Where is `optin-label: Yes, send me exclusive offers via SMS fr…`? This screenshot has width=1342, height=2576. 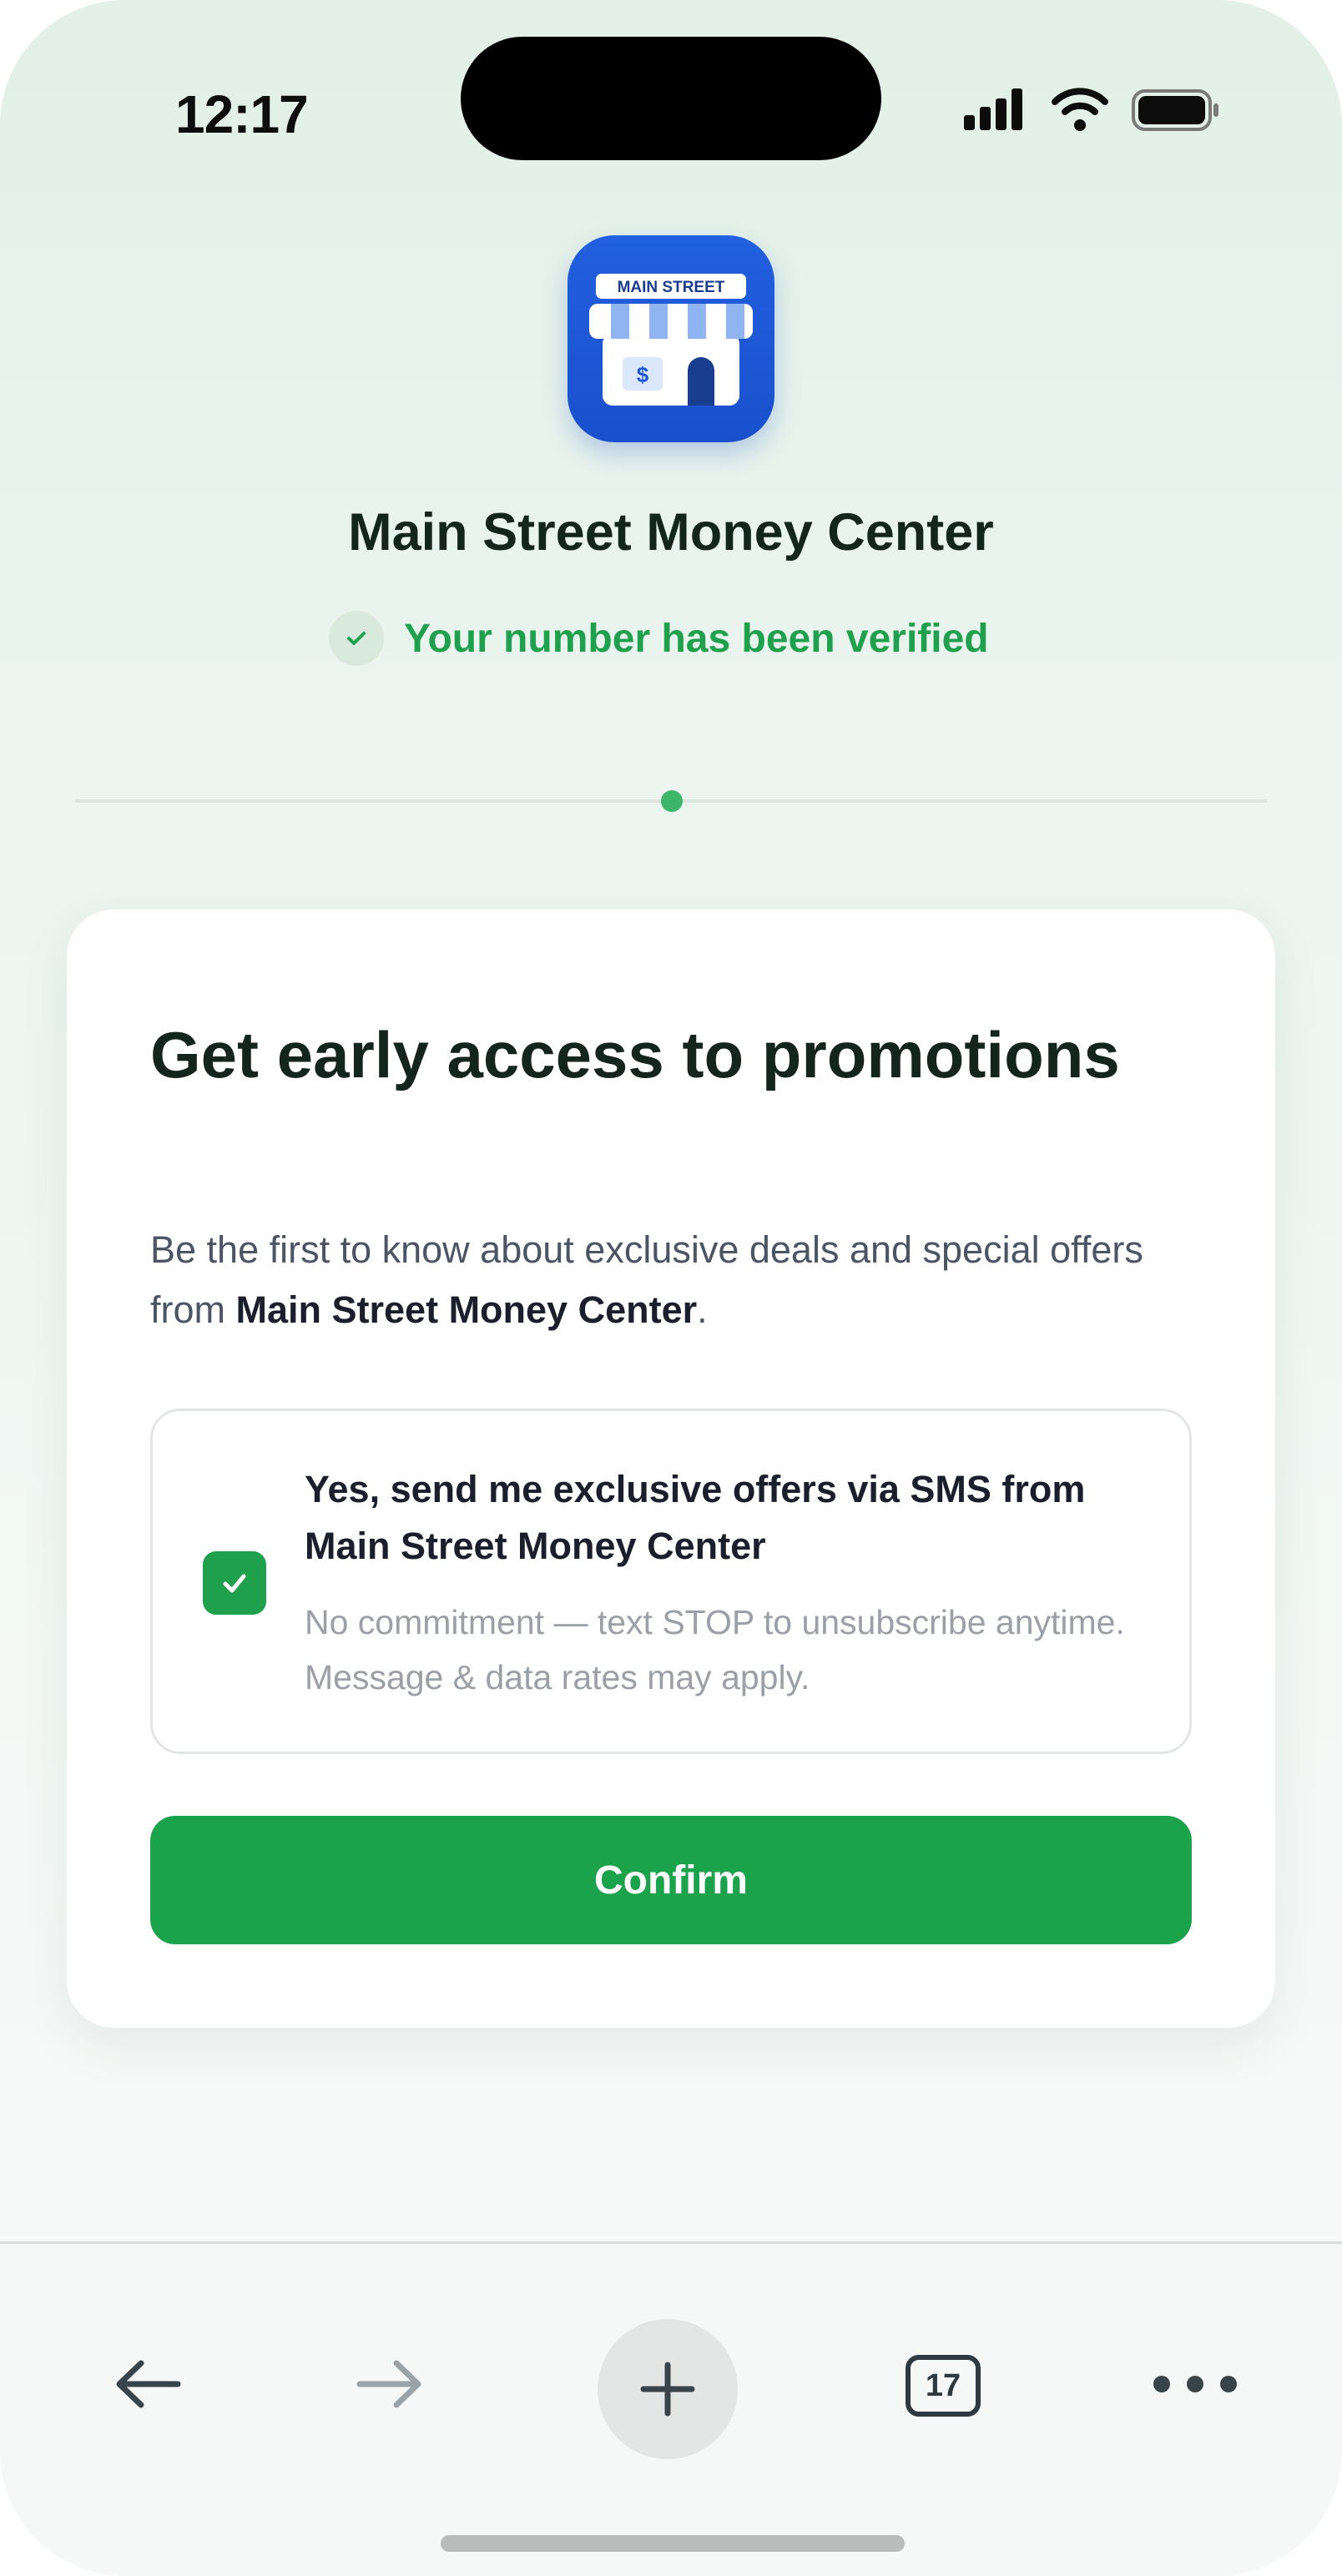 optin-label: Yes, send me exclusive offers via SMS fr… is located at coordinates (695, 1518).